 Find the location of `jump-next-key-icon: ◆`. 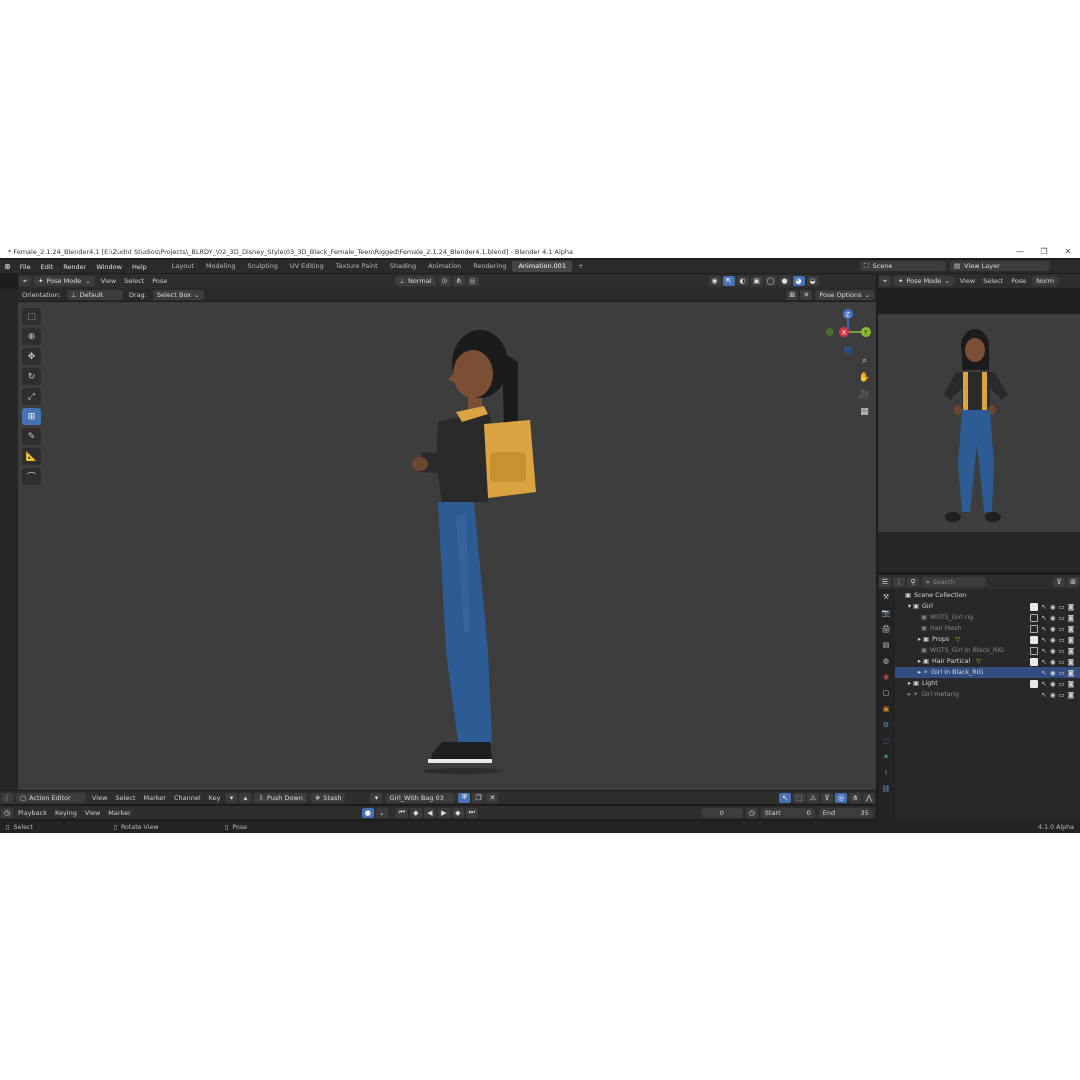

jump-next-key-icon: ◆ is located at coordinates (457, 812).